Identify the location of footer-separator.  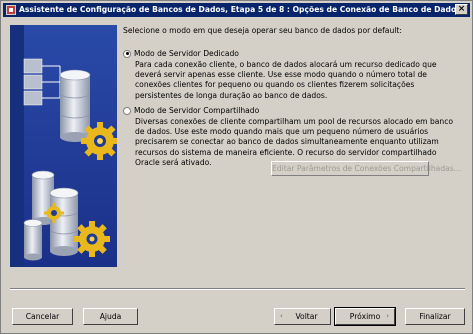
(237, 289).